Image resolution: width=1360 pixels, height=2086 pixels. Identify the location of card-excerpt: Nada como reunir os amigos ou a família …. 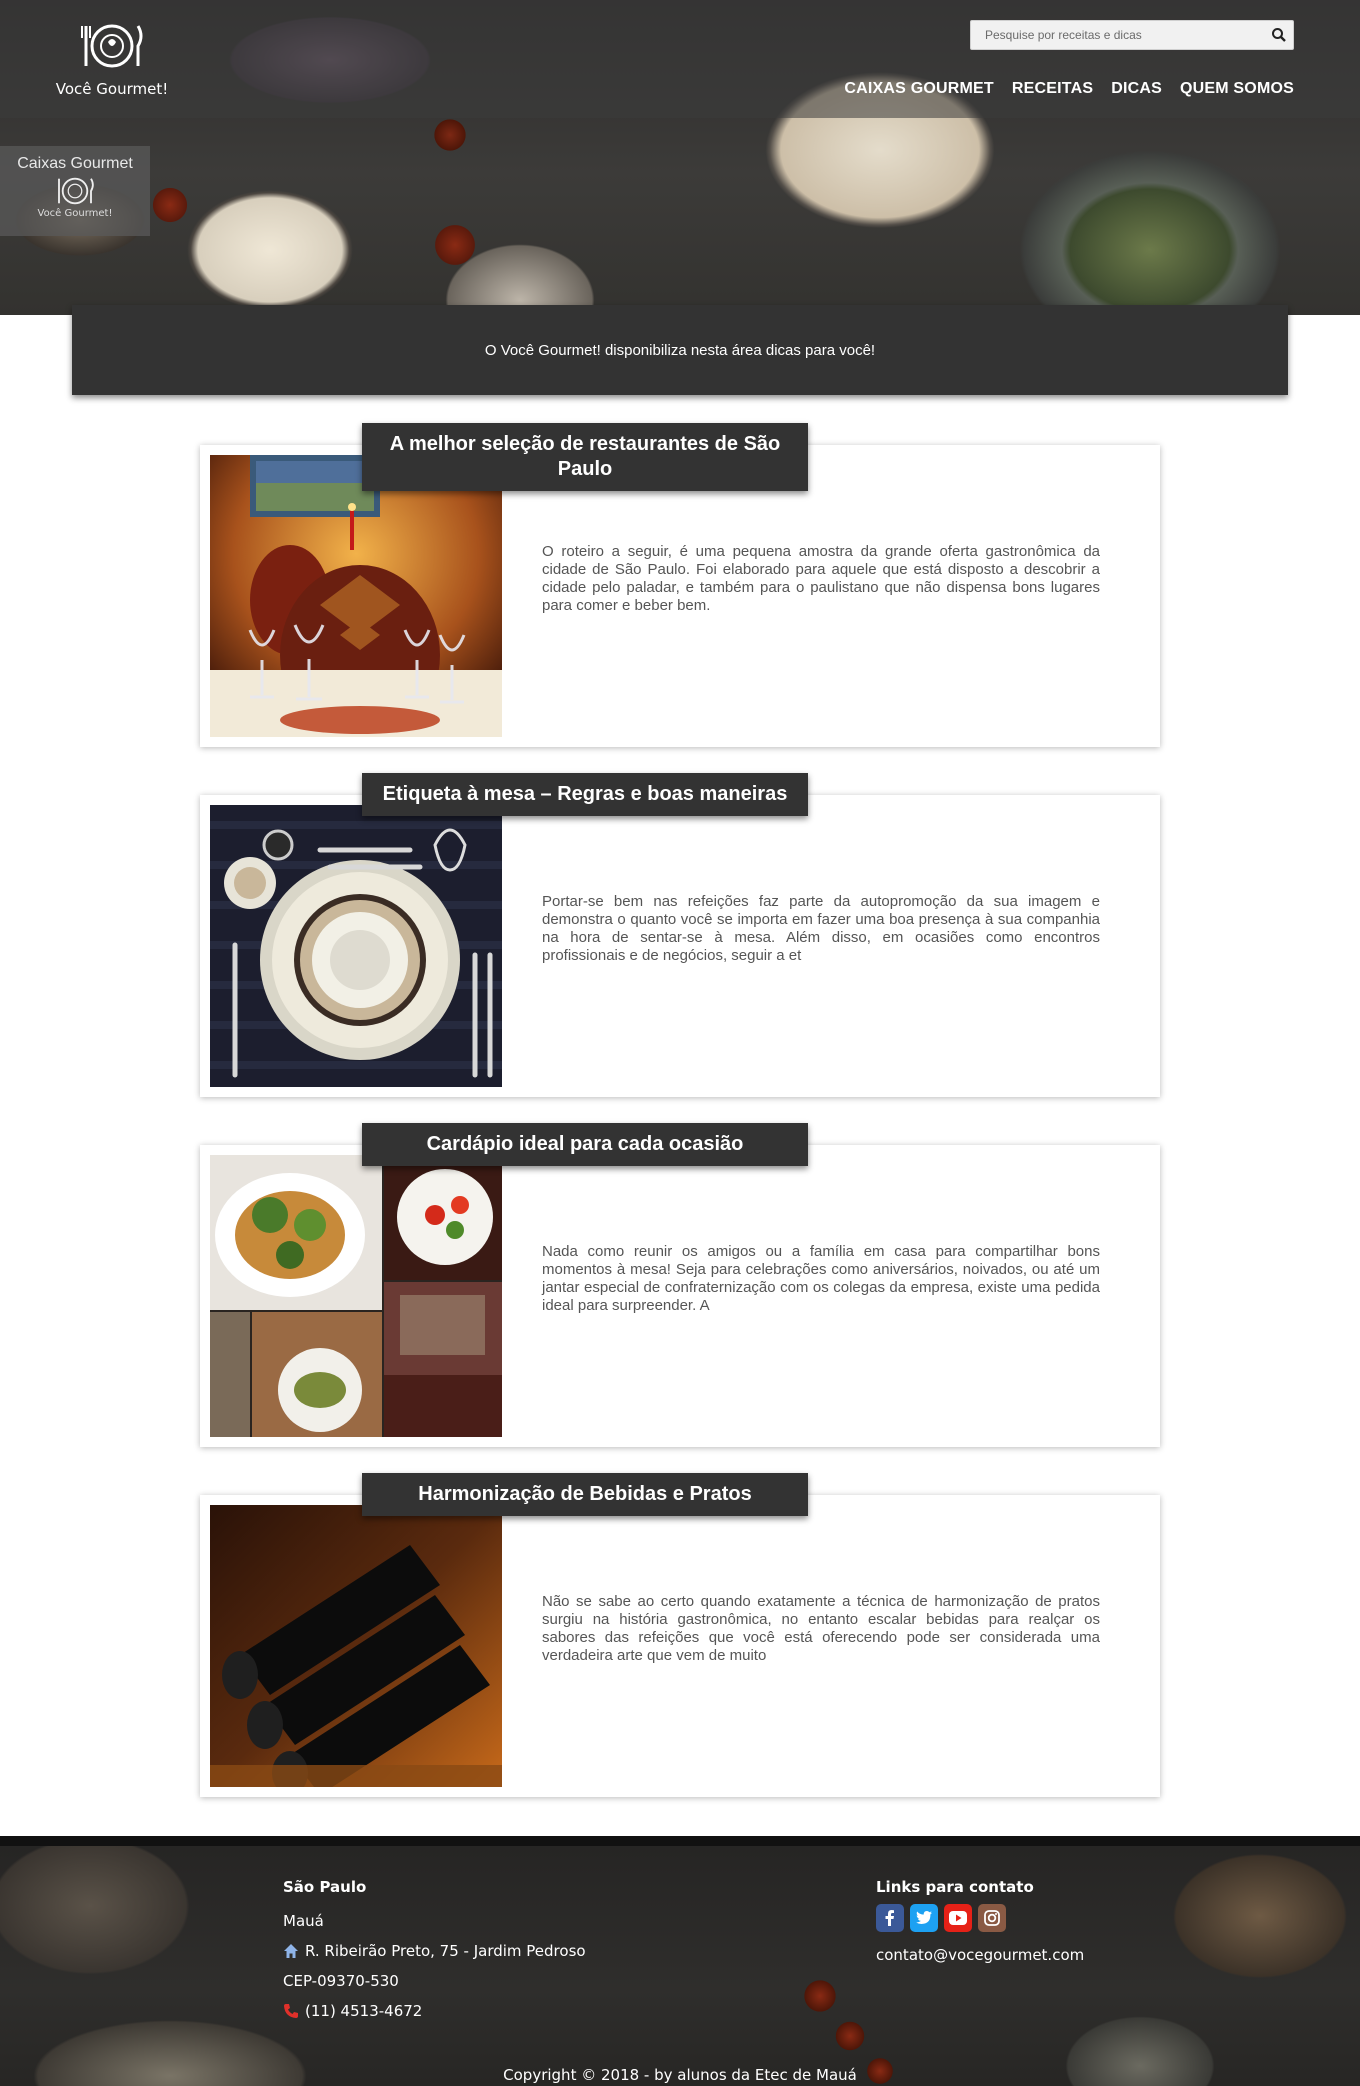
(821, 1278).